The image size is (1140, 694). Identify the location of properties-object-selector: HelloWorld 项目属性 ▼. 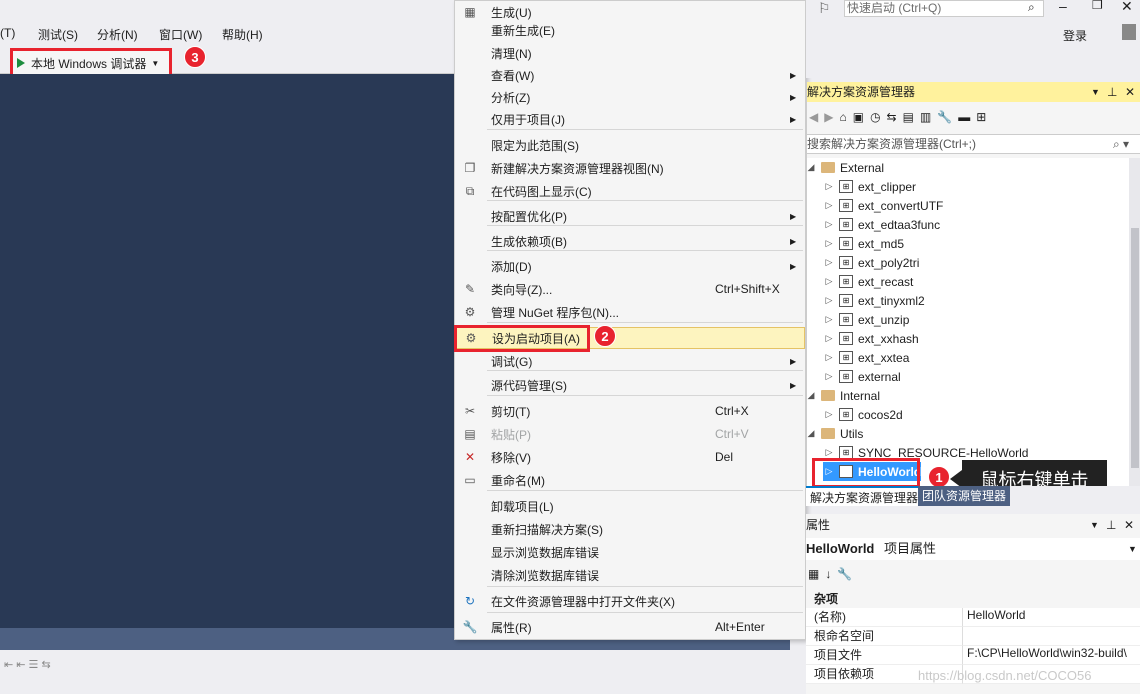
(973, 549).